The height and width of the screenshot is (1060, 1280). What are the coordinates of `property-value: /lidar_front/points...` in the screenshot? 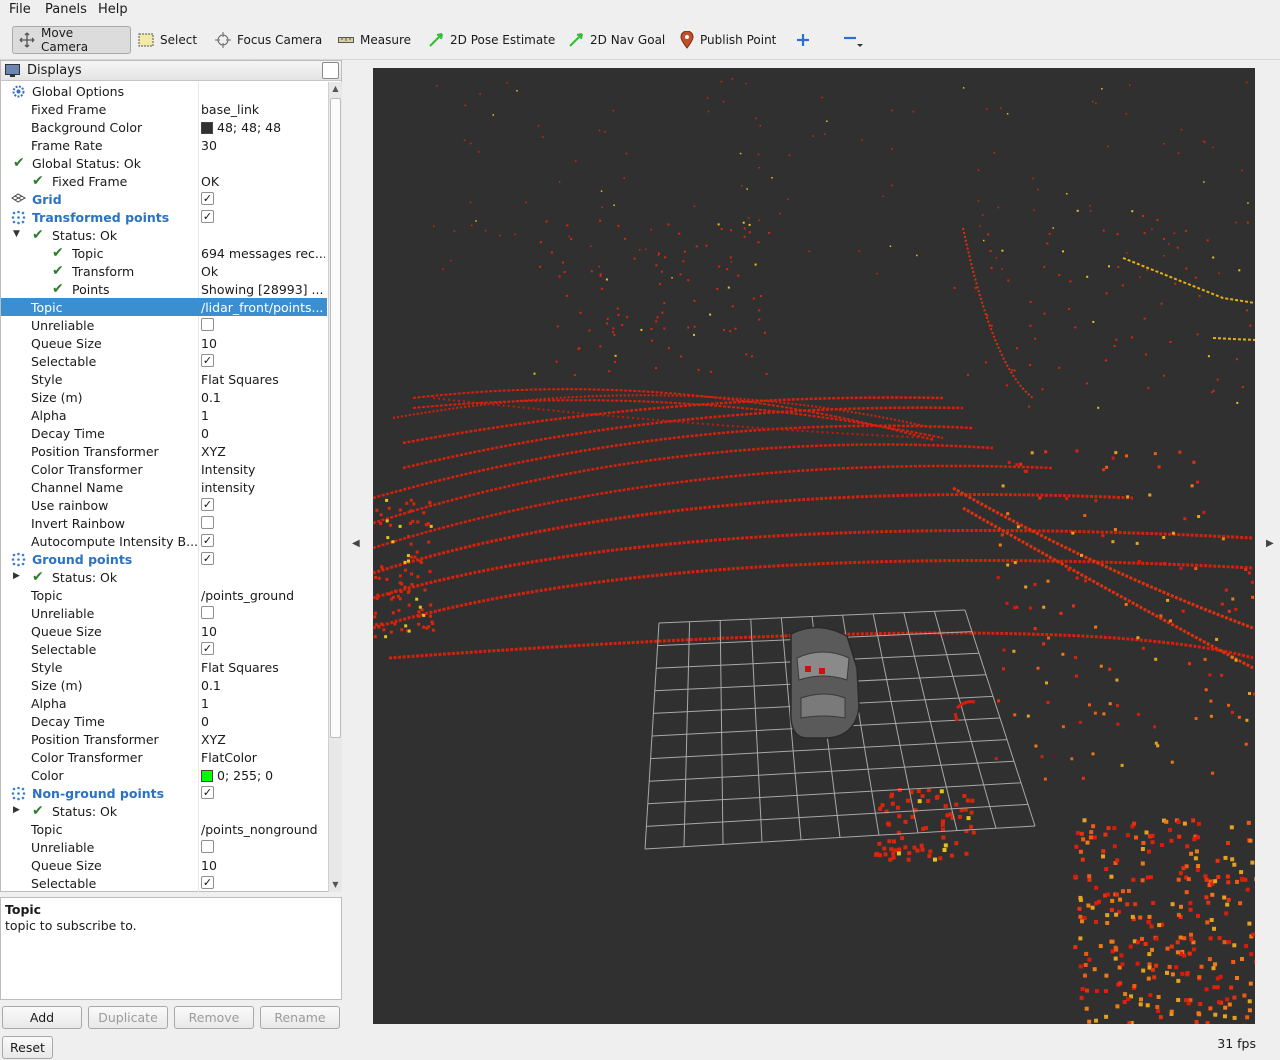 It's located at (263, 307).